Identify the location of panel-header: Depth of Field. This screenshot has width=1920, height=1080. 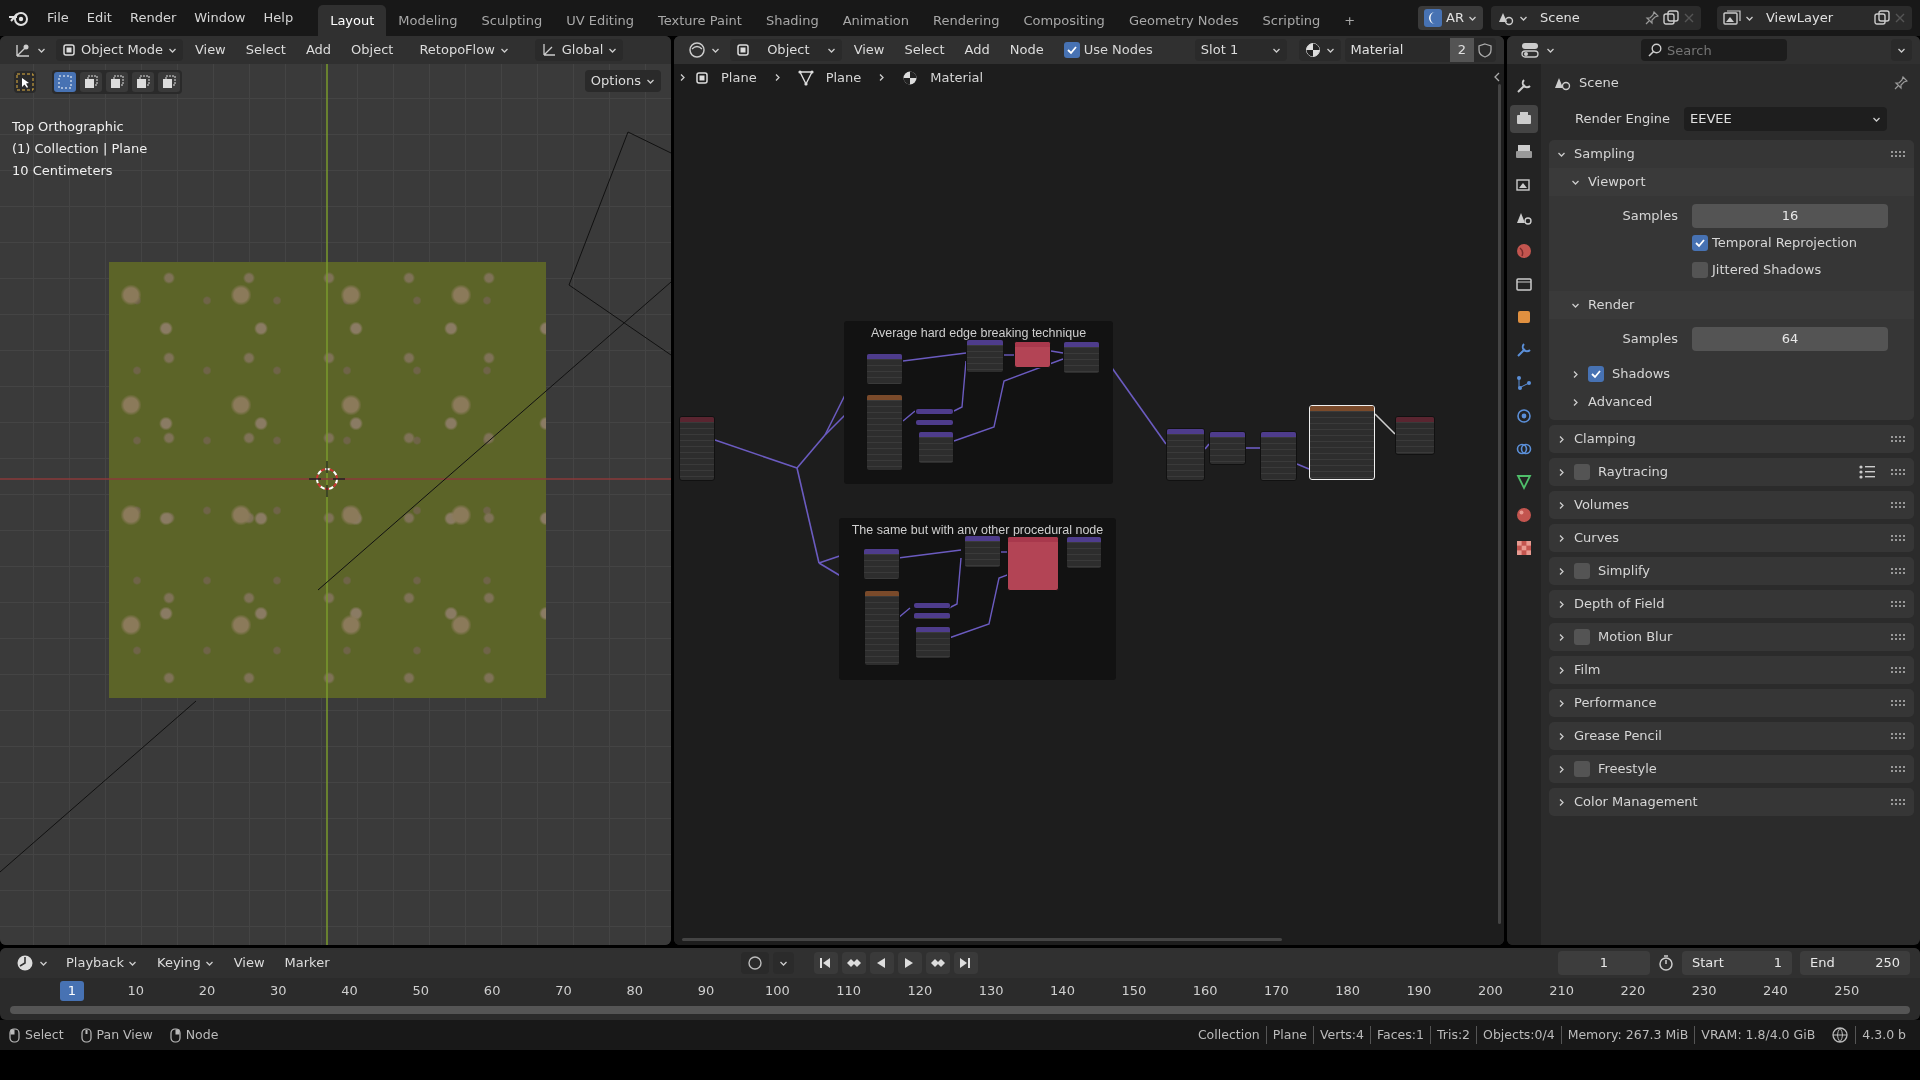
(1731, 604).